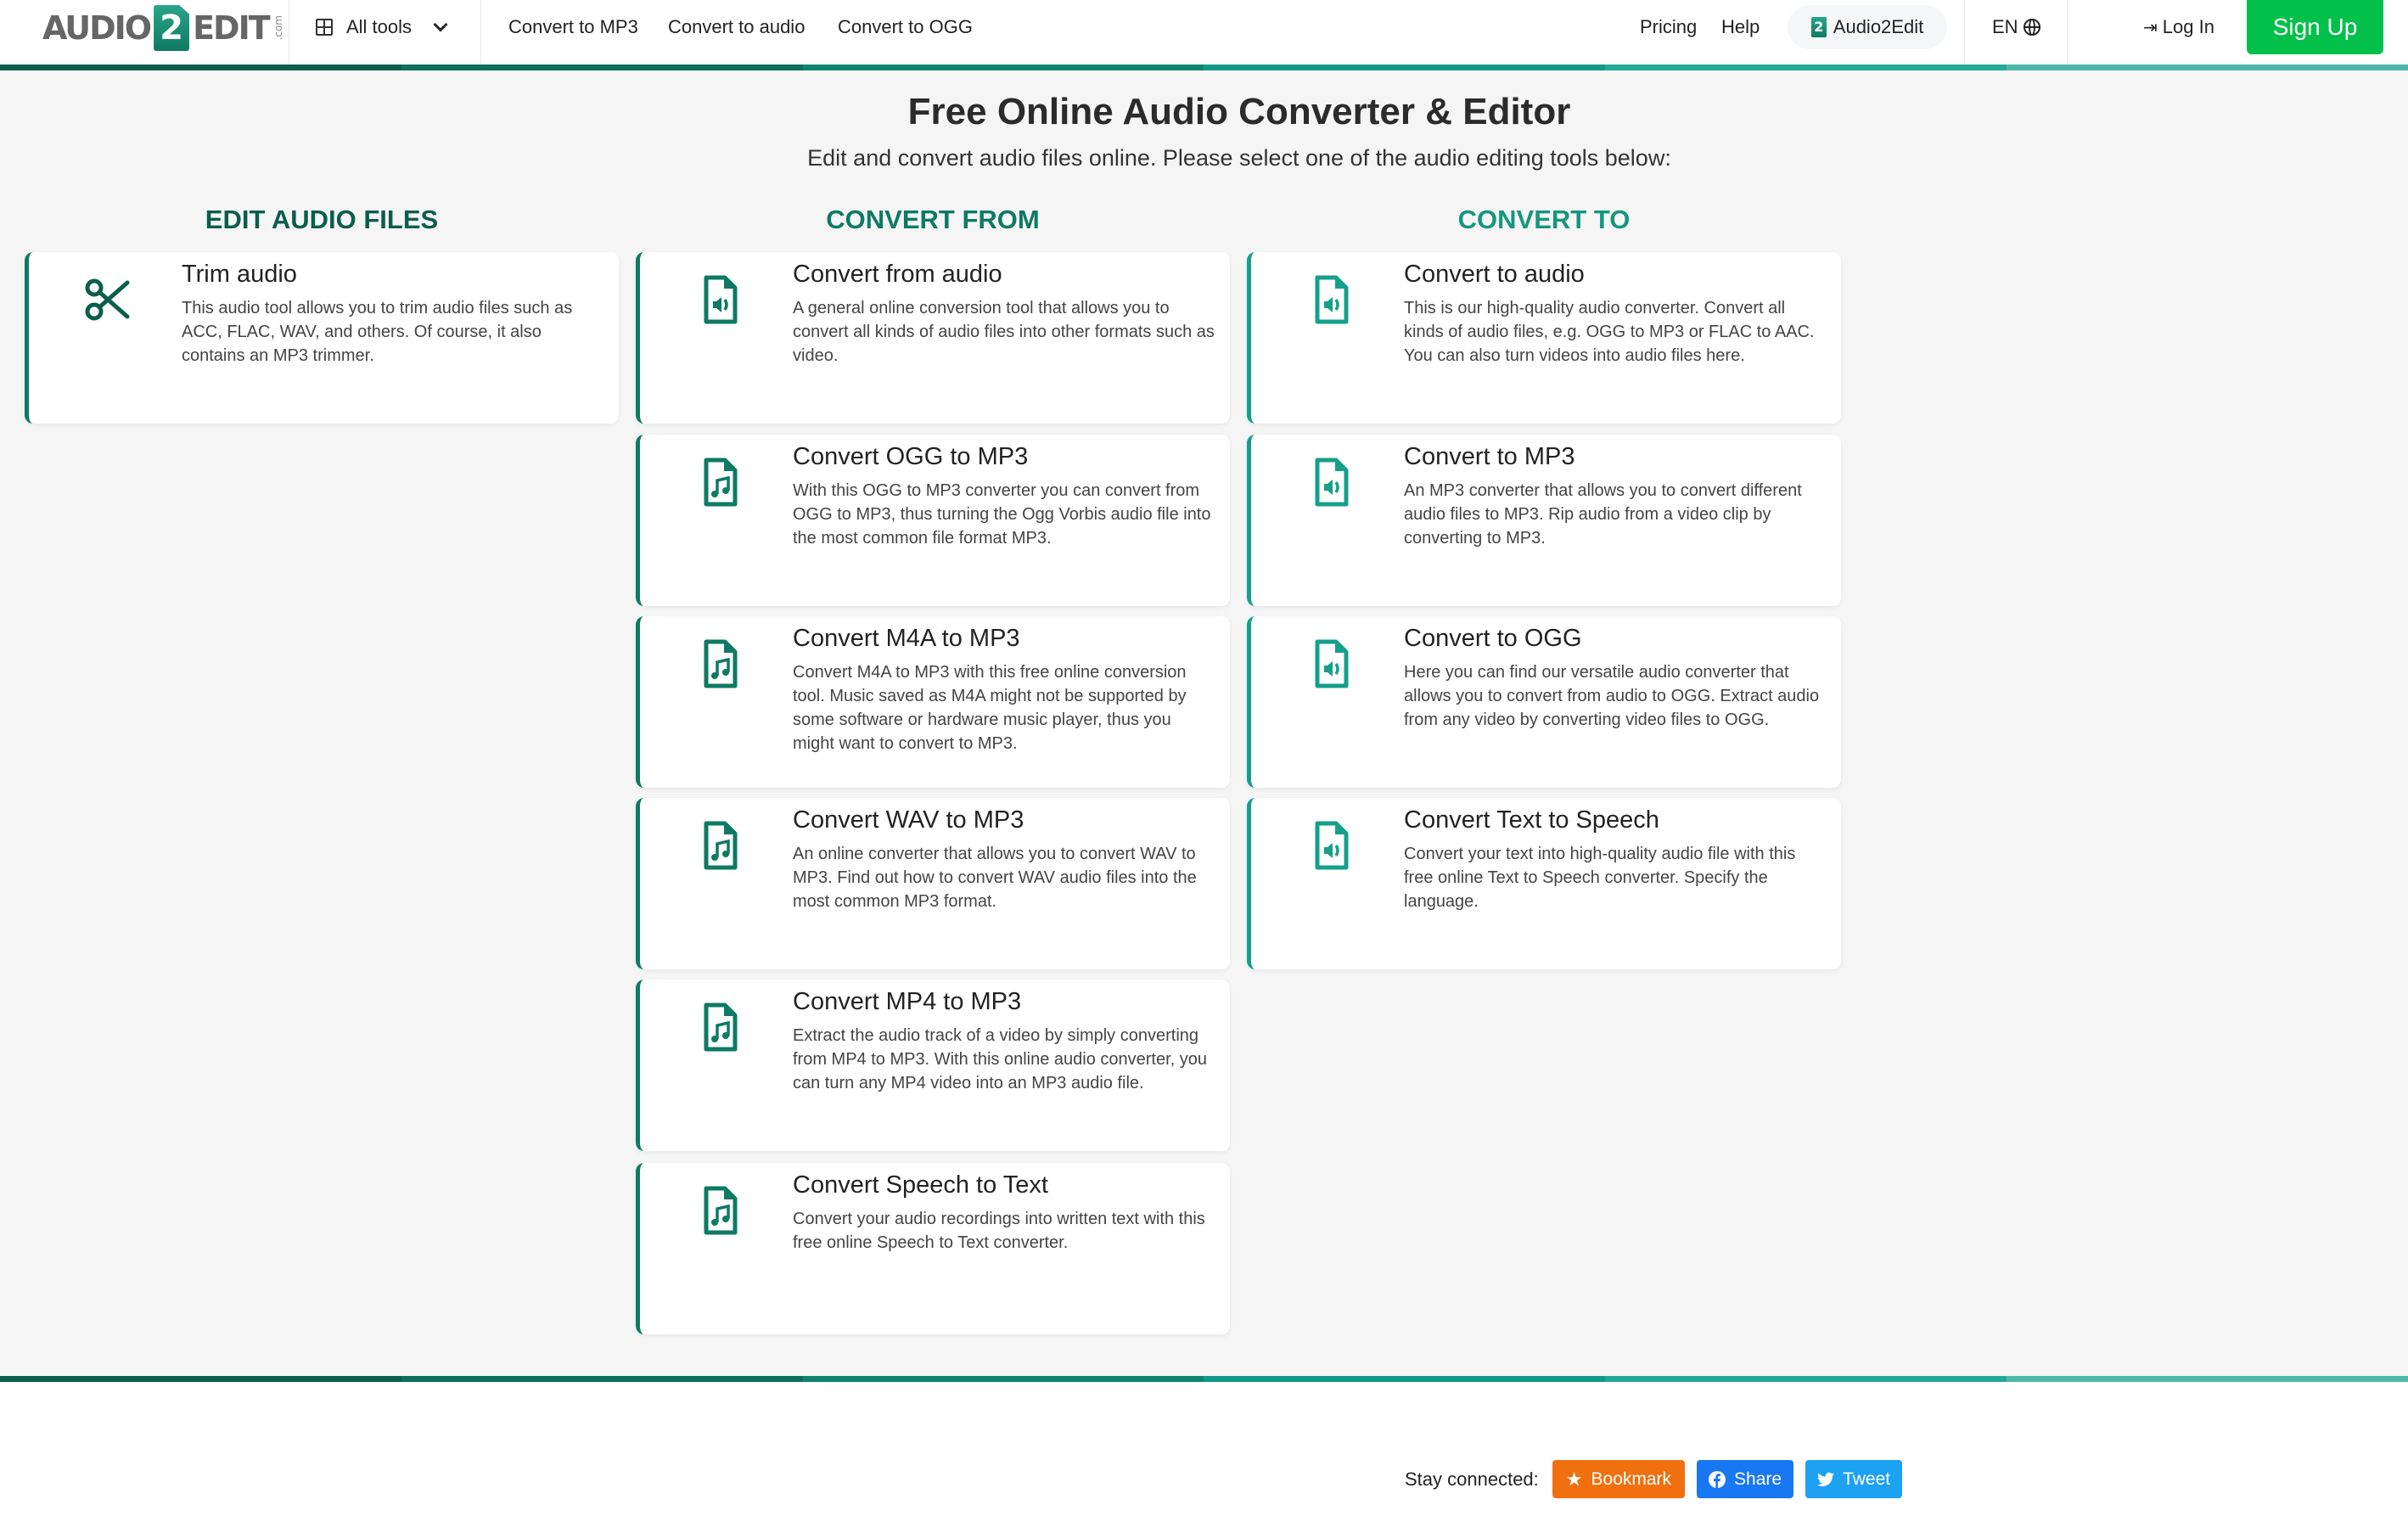 Image resolution: width=2408 pixels, height=1522 pixels. Describe the element at coordinates (163, 28) in the screenshot. I see `site-logo: AUDIO 2 EDIT .com` at that location.